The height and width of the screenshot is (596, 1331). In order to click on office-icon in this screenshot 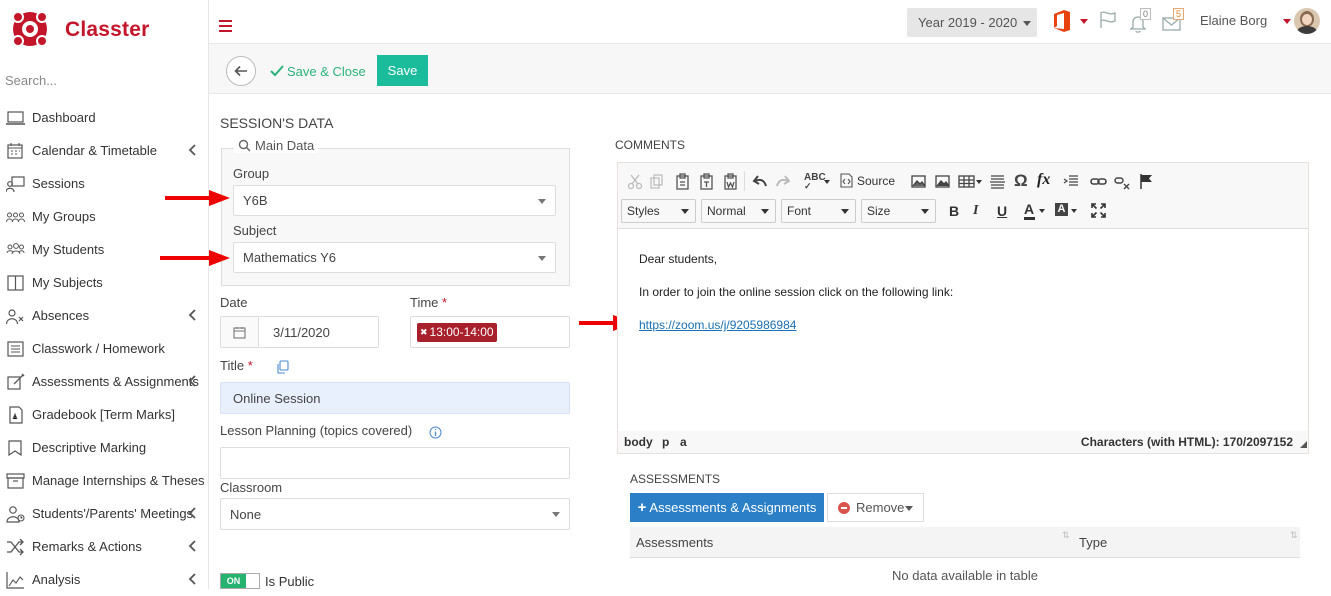, I will do `click(1070, 21)`.